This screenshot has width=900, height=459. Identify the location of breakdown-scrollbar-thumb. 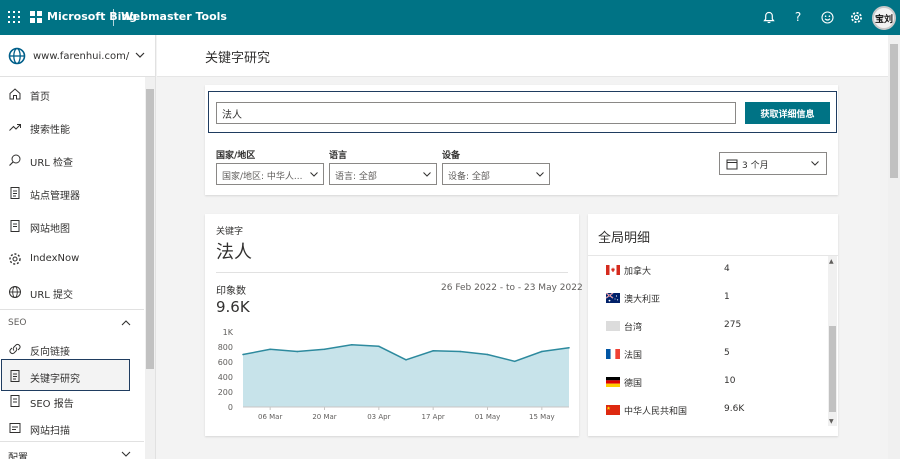
(832, 369).